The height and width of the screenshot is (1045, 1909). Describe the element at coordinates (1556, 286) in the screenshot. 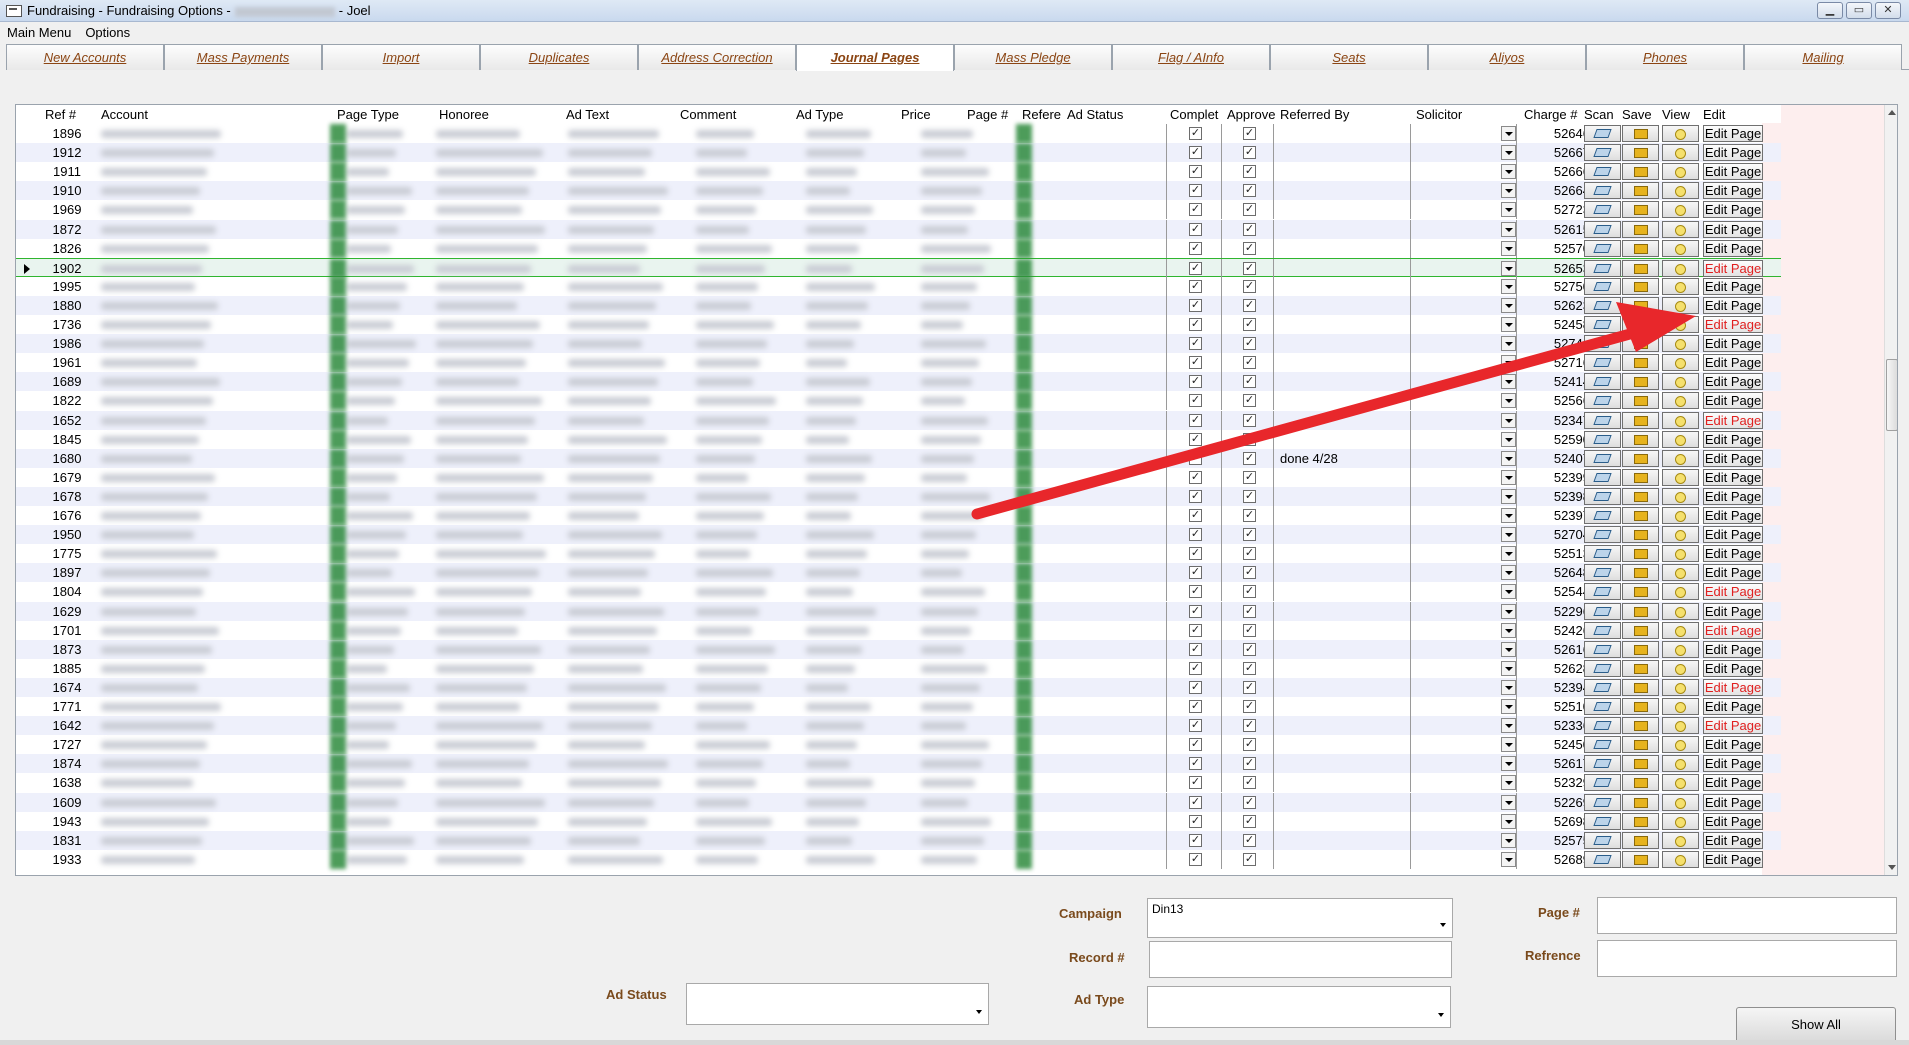

I see `charge-cell: 52750` at that location.